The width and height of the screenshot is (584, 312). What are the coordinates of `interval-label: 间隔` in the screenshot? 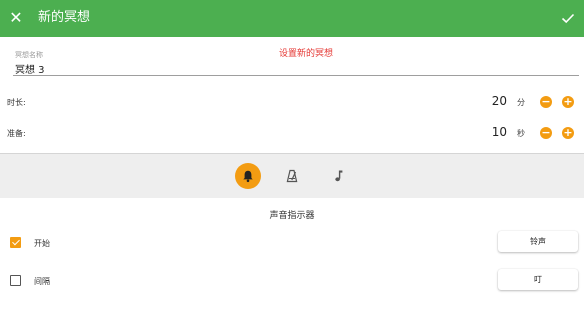 It's located at (42, 281).